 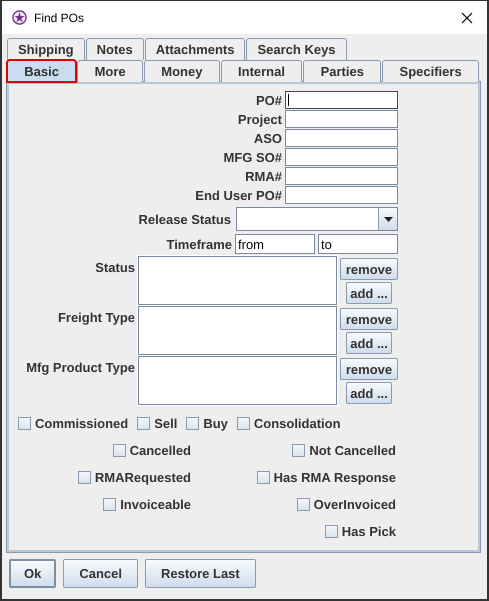 I want to click on checkbox: Consolidation, so click(x=288, y=423).